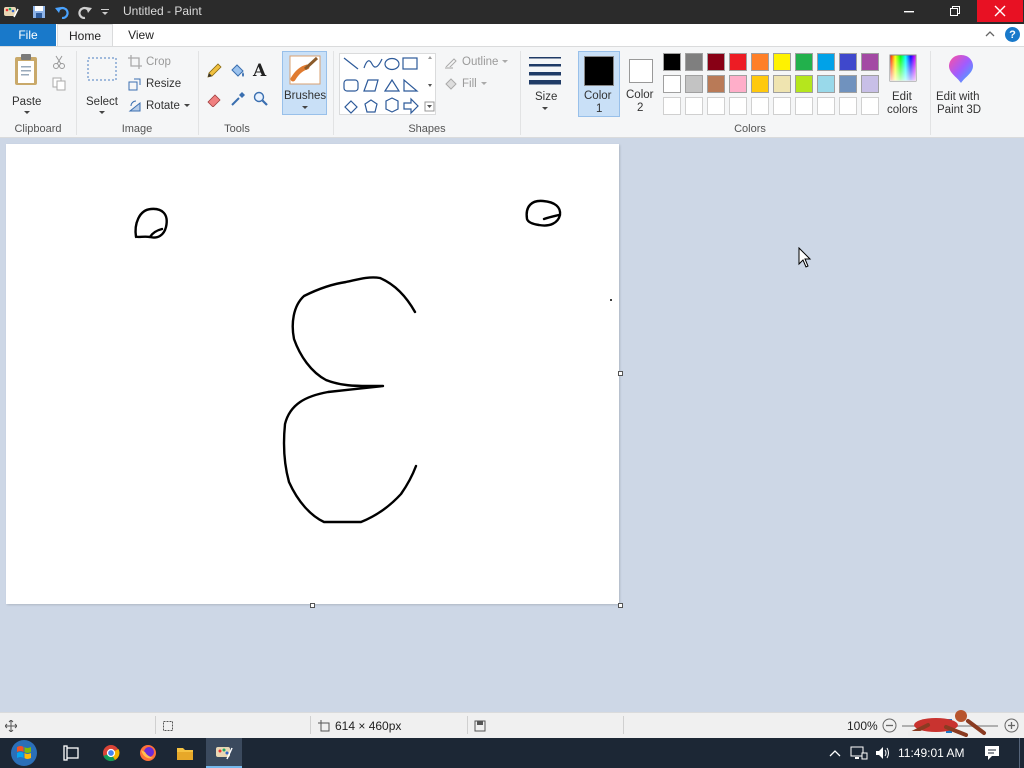 This screenshot has width=1024, height=768. I want to click on show-hidden-icons-button, so click(835, 753).